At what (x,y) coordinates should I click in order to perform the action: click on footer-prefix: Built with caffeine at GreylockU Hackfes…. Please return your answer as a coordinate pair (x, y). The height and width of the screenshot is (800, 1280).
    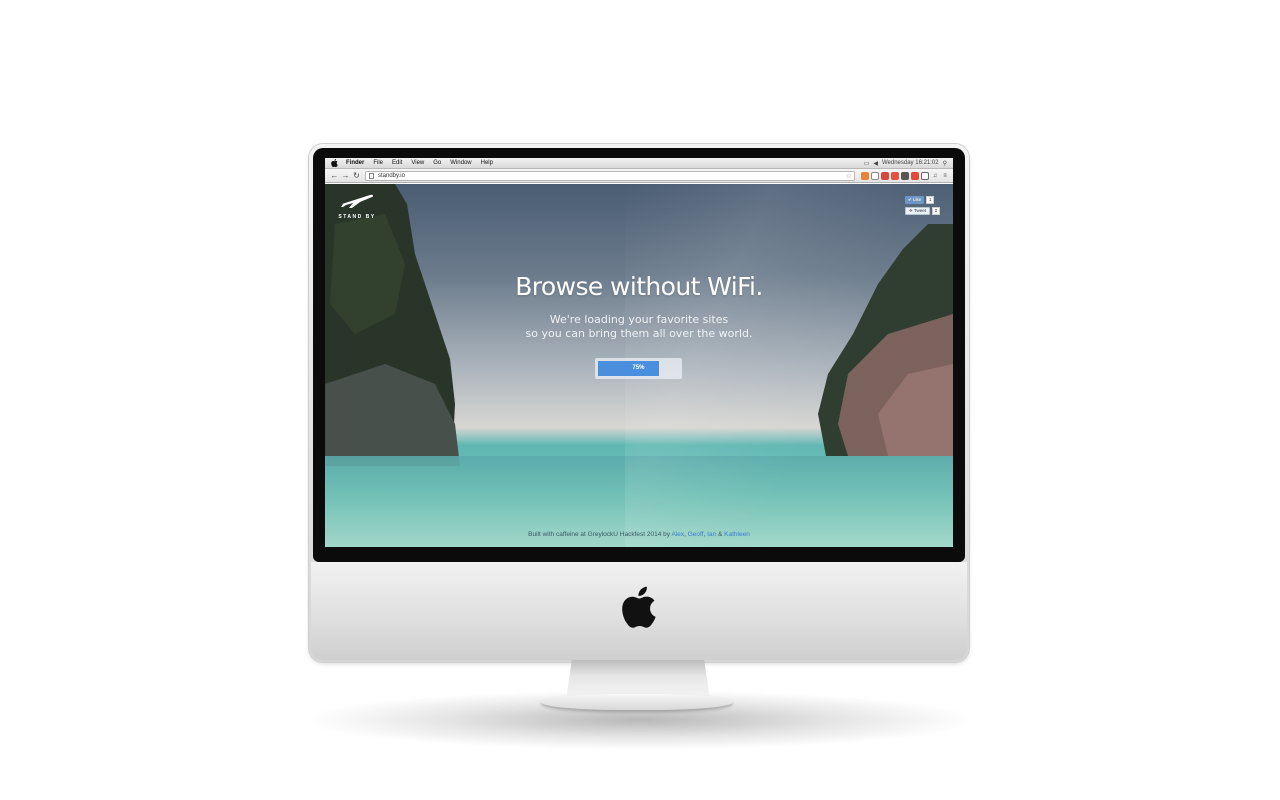
    Looking at the image, I should click on (599, 534).